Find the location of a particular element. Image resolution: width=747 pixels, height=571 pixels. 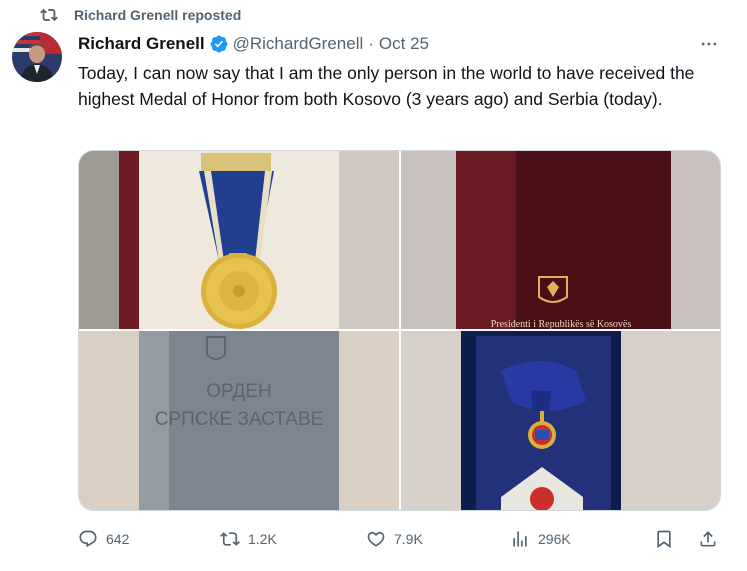

reply-button: 642 is located at coordinates (103, 539).